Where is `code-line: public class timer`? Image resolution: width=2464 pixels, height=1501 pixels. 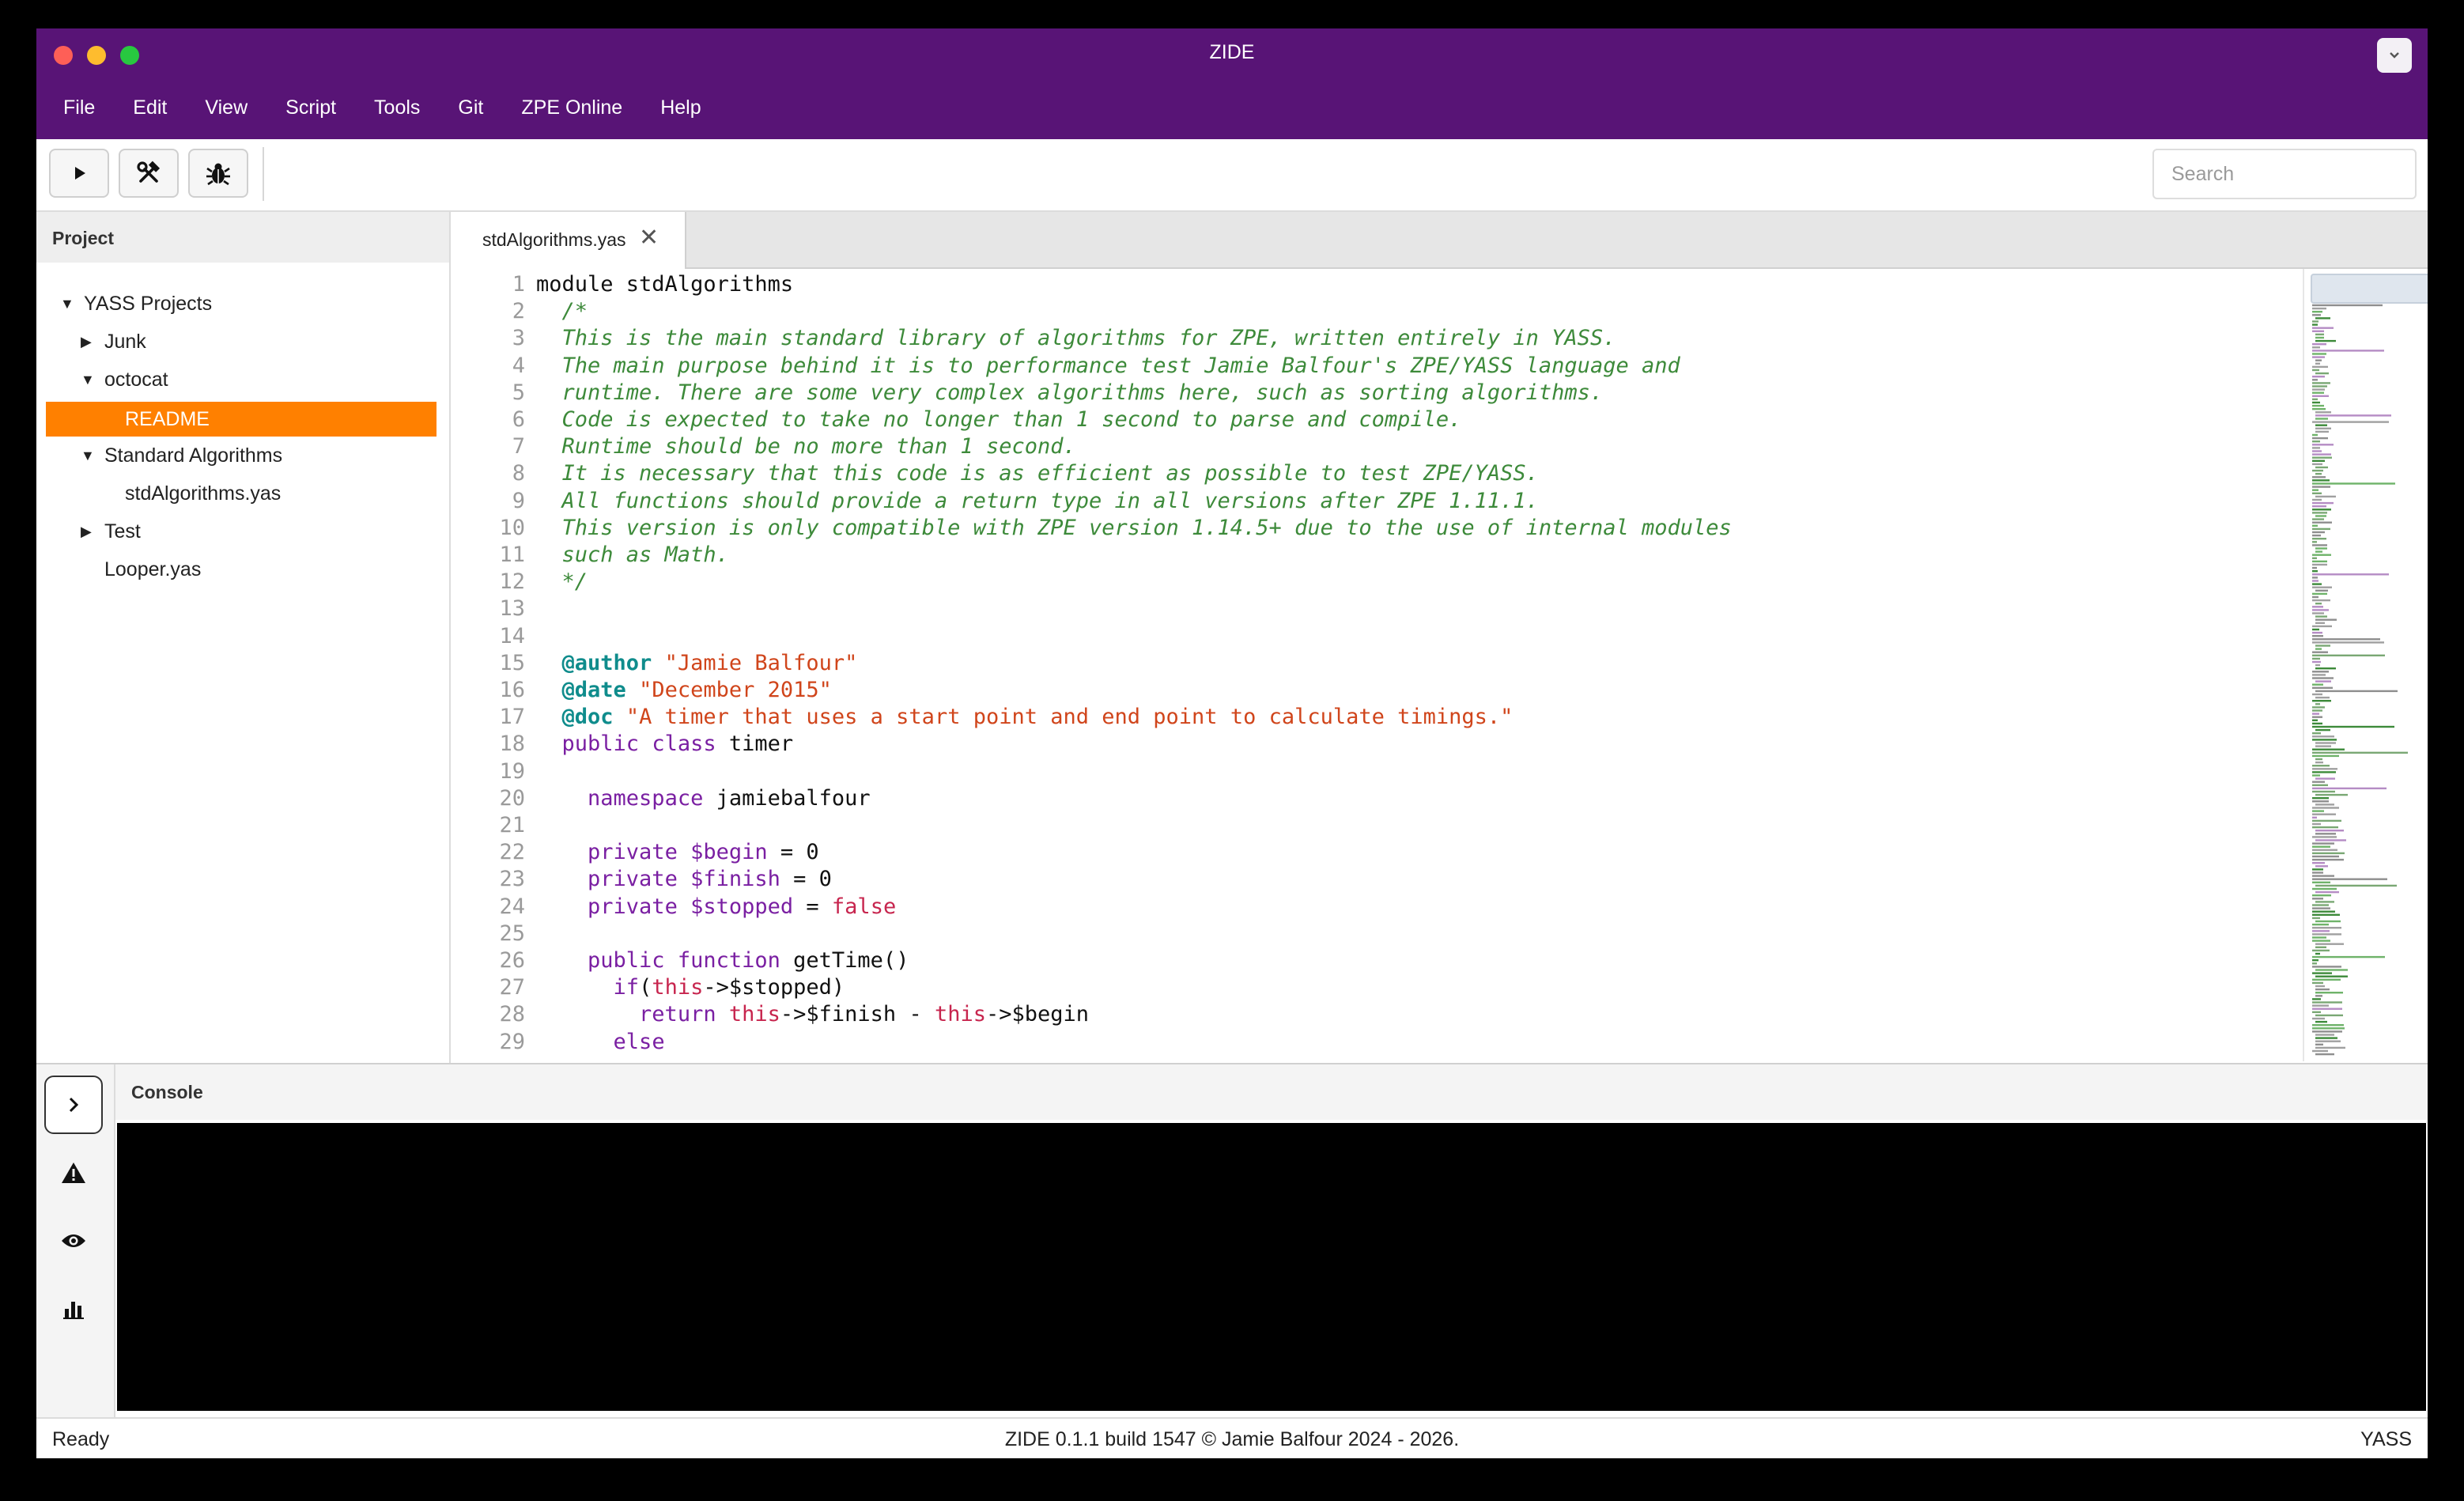
code-line: public class timer is located at coordinates (665, 744).